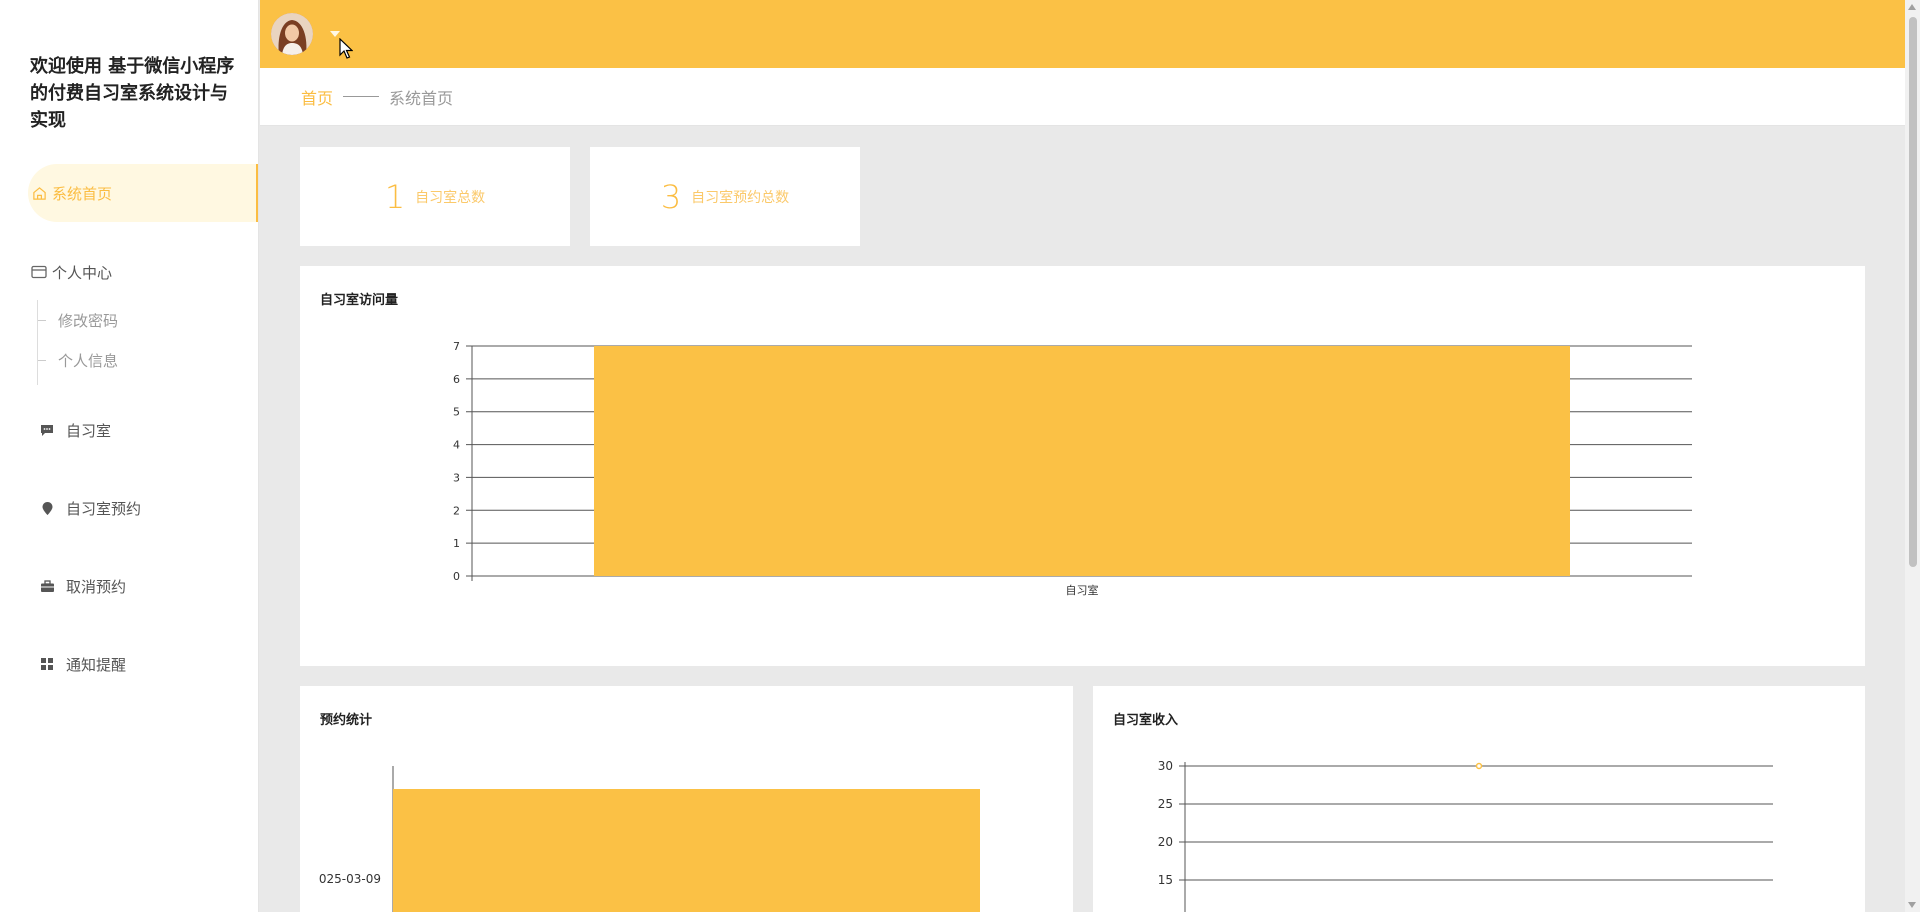  Describe the element at coordinates (129, 586) in the screenshot. I see `sidebar-item-cancel-booking: 取消预约` at that location.